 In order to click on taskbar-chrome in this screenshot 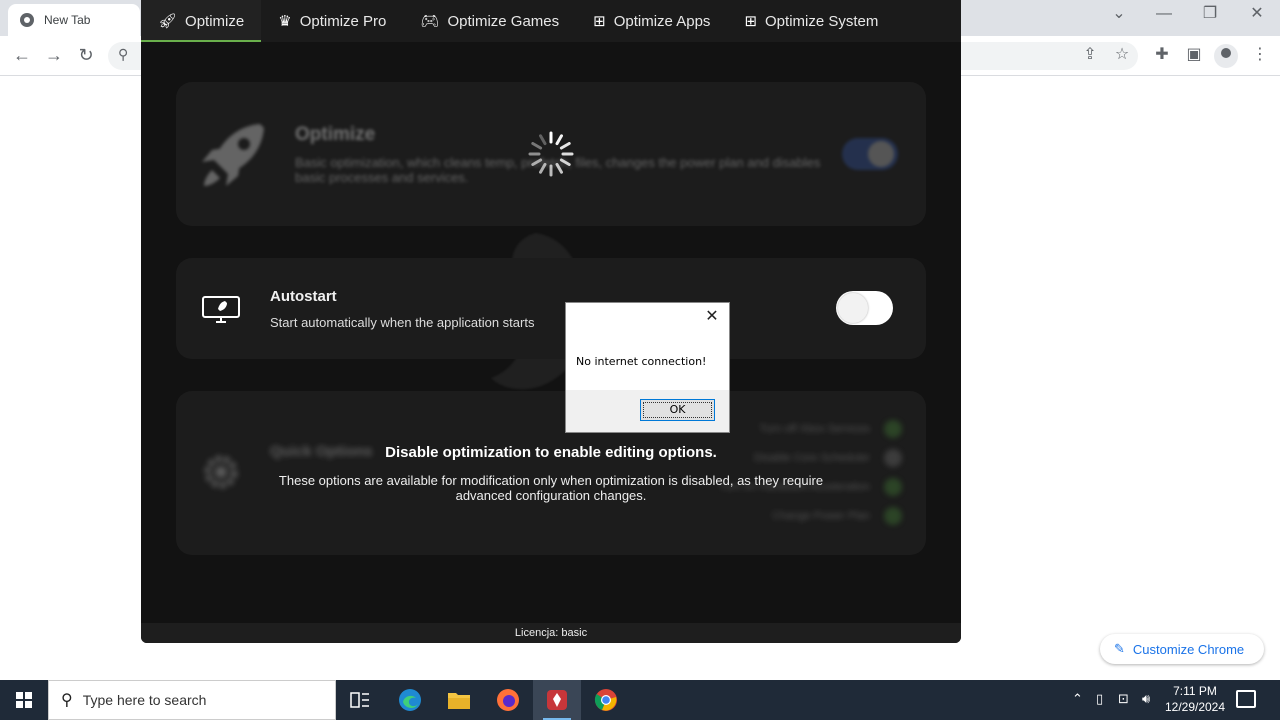, I will do `click(606, 700)`.